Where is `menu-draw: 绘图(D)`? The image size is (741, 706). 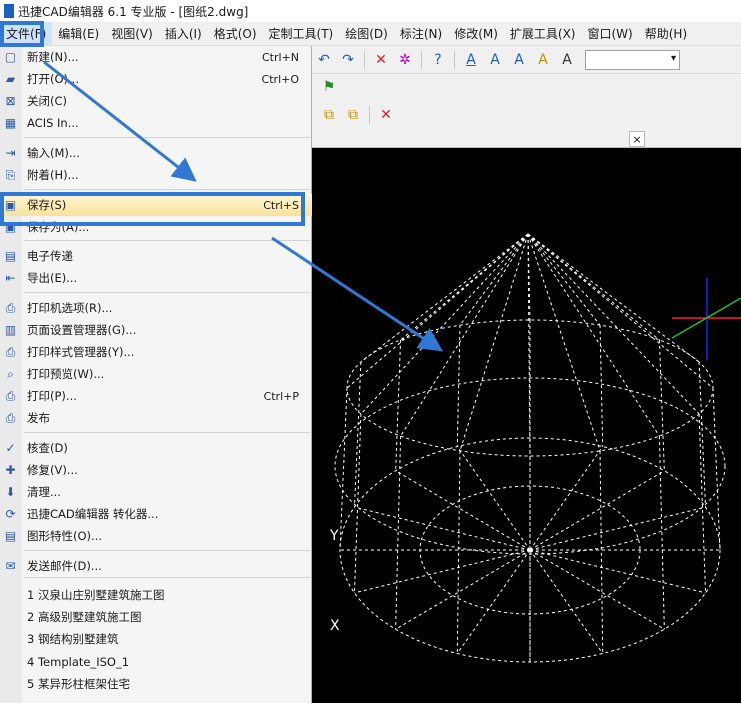
menu-draw: 绘图(D) is located at coordinates (366, 34).